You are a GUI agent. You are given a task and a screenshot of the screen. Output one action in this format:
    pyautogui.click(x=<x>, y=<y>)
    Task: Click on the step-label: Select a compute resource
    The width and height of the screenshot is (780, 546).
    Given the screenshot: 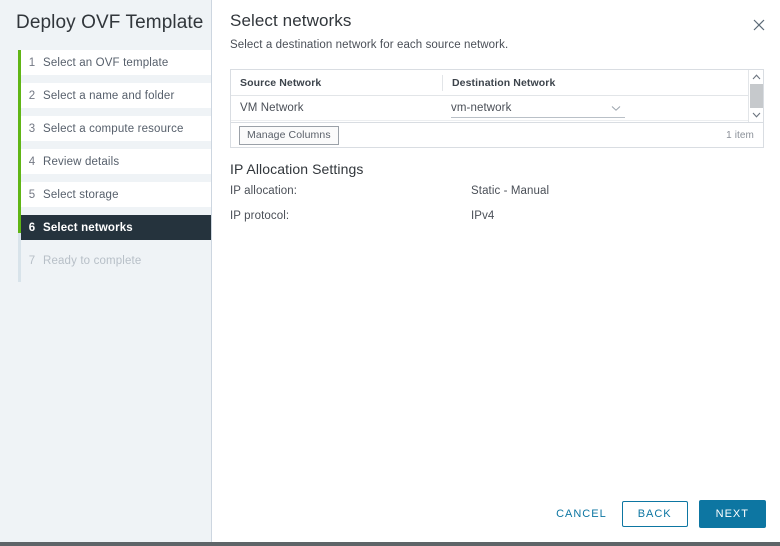 What is the action you would take?
    pyautogui.click(x=113, y=128)
    